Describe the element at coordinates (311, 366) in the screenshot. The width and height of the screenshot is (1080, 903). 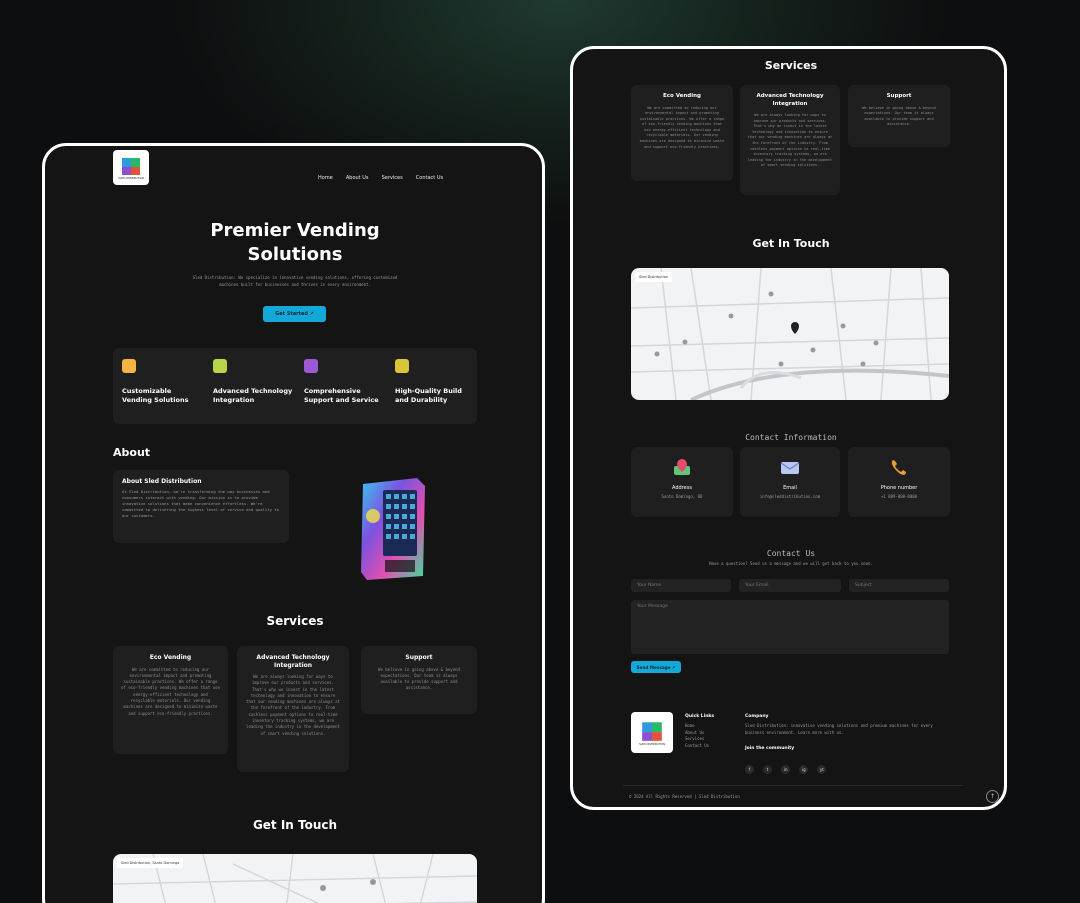
I see `support-icon` at that location.